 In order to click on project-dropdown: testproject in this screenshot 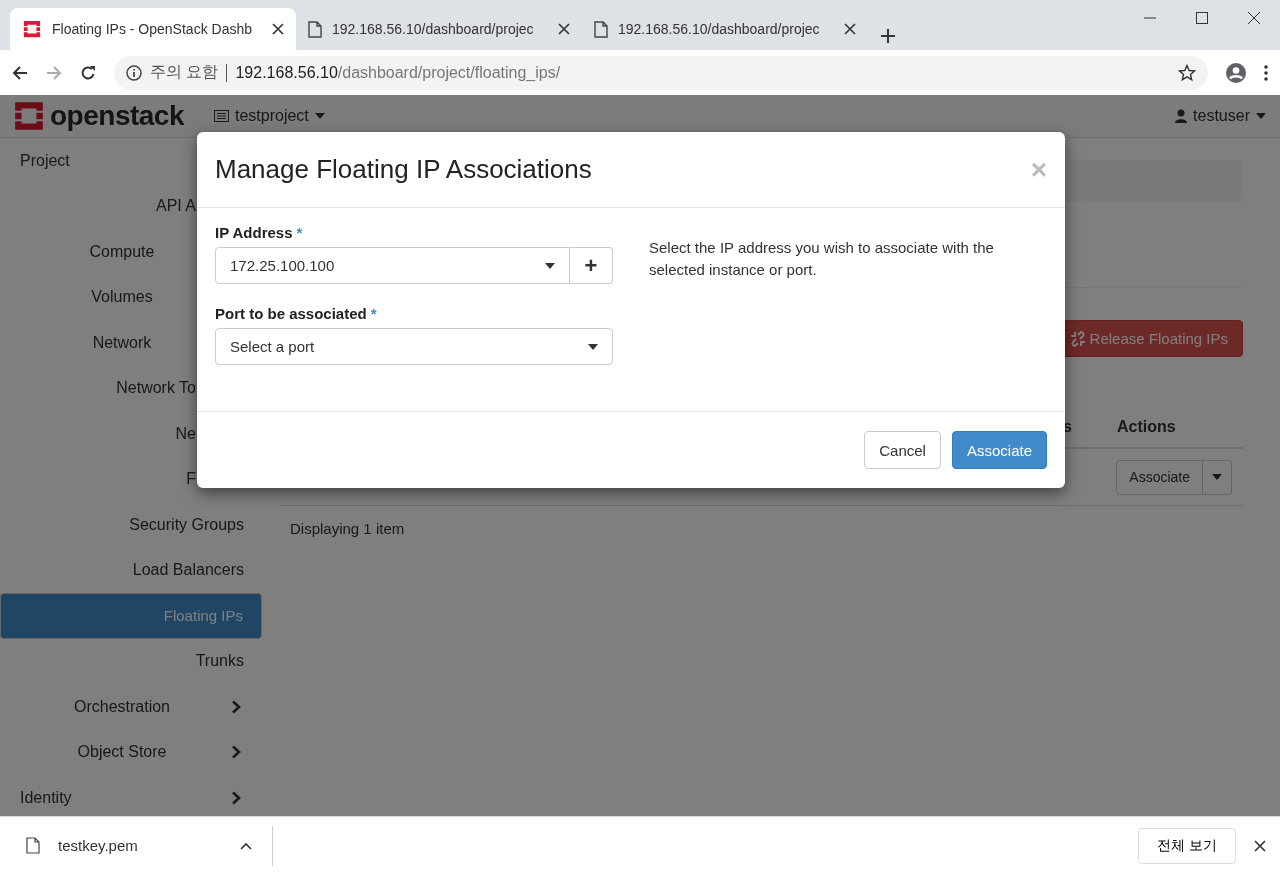, I will do `click(269, 116)`.